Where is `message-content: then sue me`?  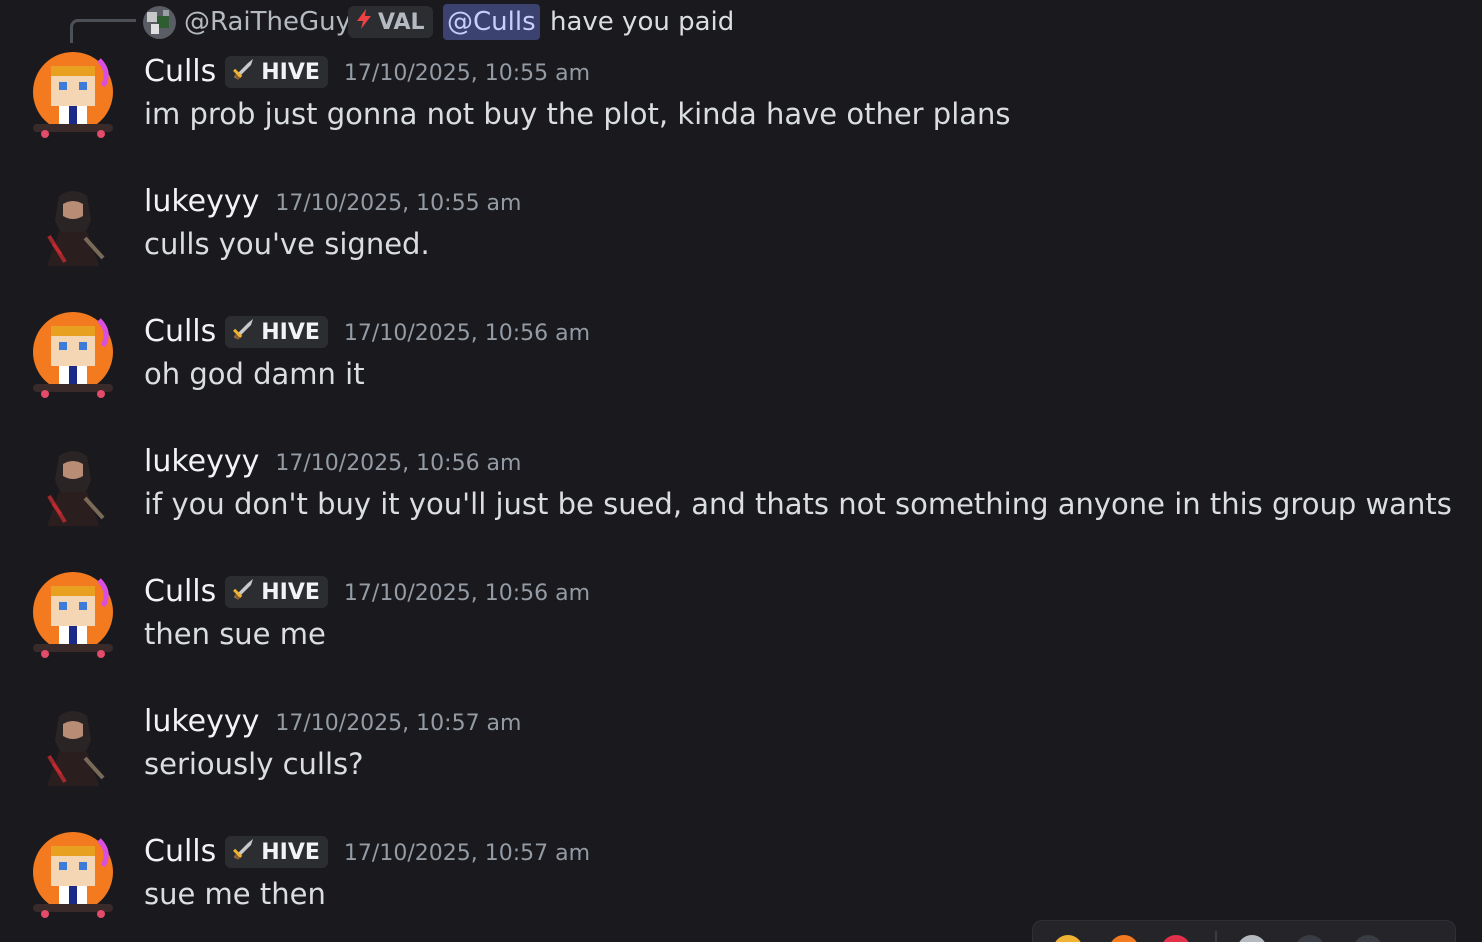 message-content: then sue me is located at coordinates (235, 634).